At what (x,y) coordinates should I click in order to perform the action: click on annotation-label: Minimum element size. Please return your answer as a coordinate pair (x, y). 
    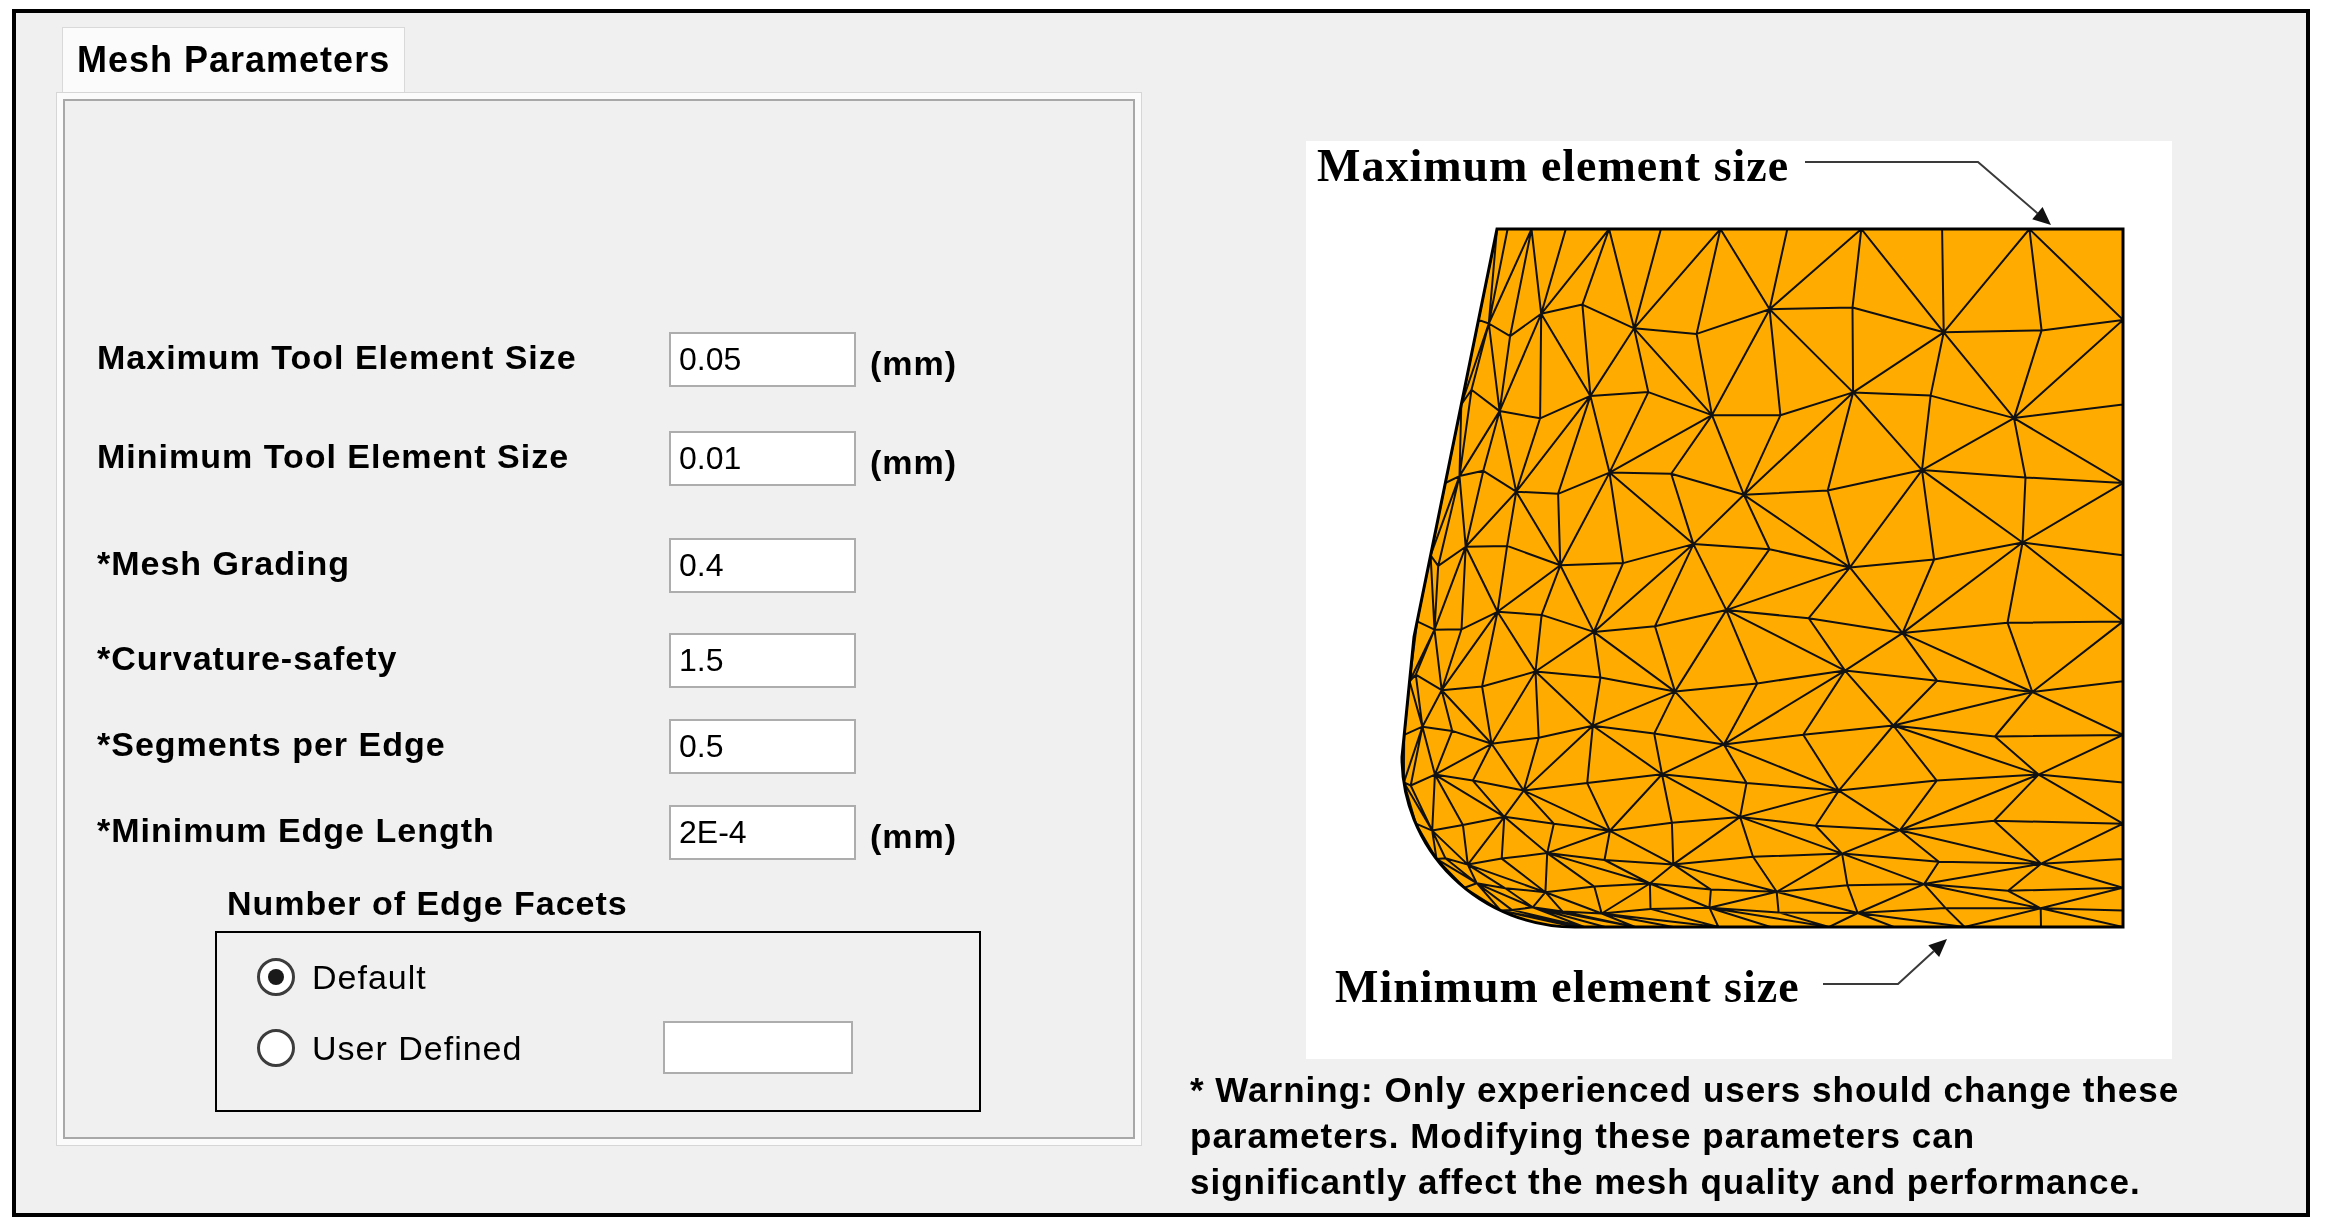
    Looking at the image, I should click on (1567, 987).